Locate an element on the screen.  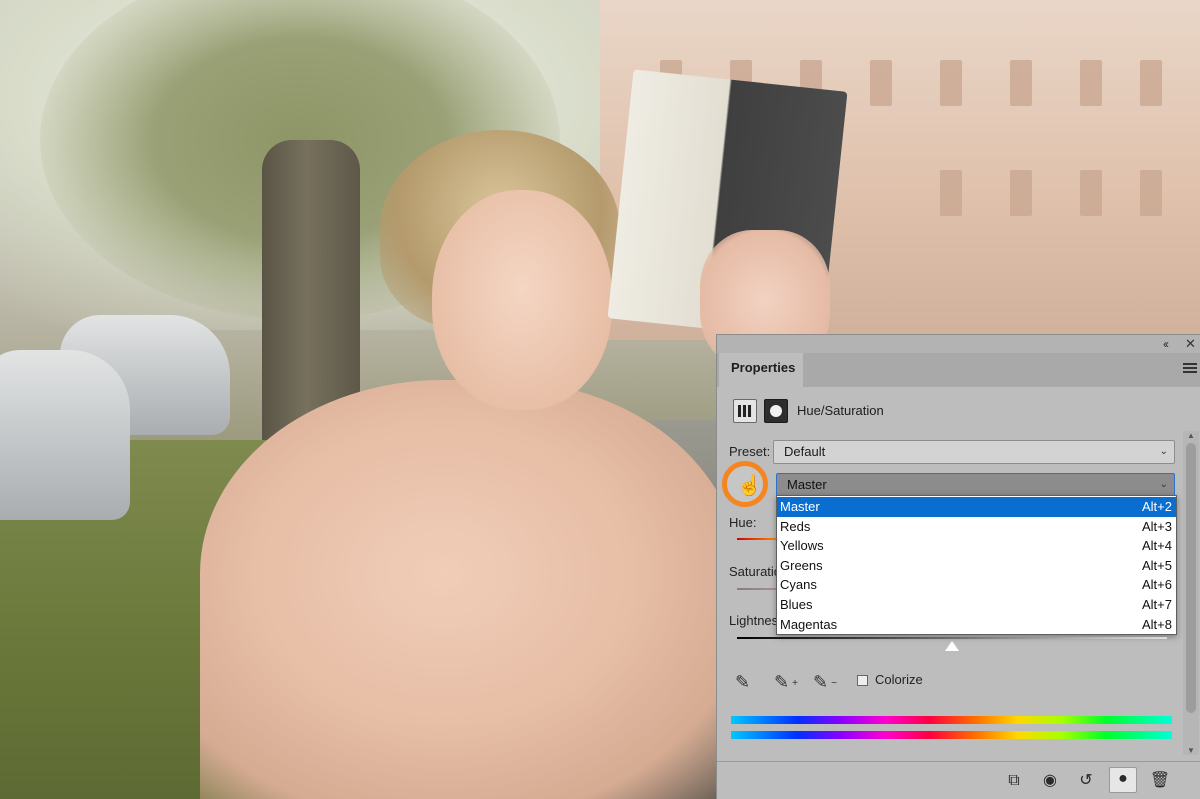
channel-value: Master is located at coordinates (807, 484).